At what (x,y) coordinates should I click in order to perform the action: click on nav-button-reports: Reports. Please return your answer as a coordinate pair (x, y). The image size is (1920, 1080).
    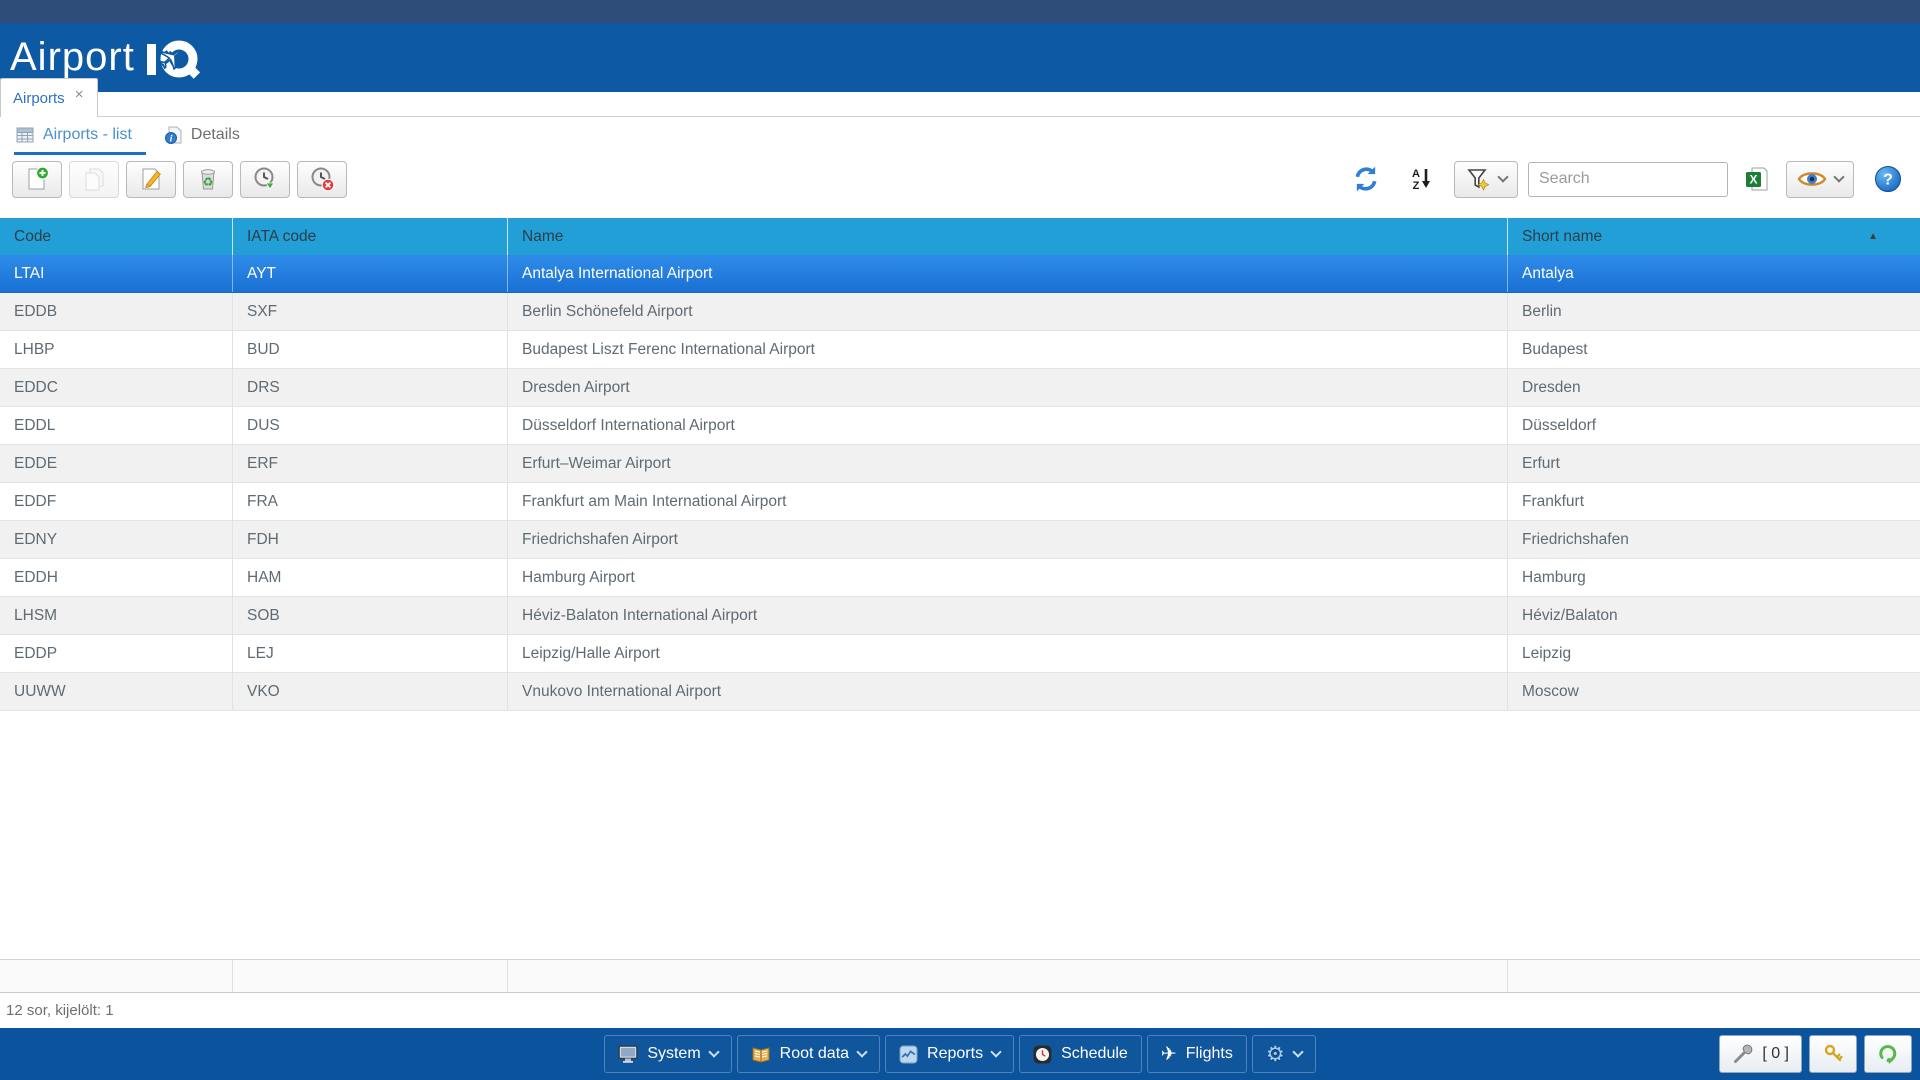
    Looking at the image, I should click on (950, 1054).